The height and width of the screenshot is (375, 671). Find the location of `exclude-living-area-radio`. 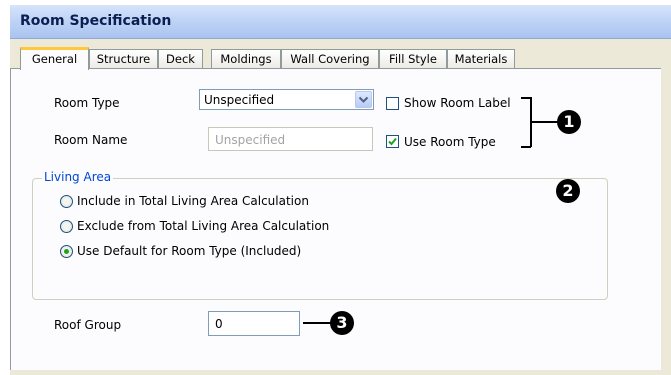

exclude-living-area-radio is located at coordinates (66, 226).